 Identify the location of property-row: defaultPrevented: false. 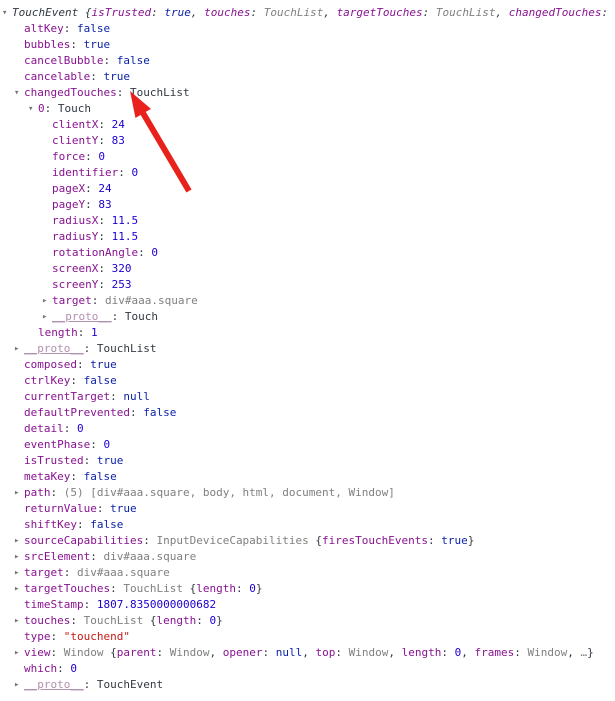
(307, 413).